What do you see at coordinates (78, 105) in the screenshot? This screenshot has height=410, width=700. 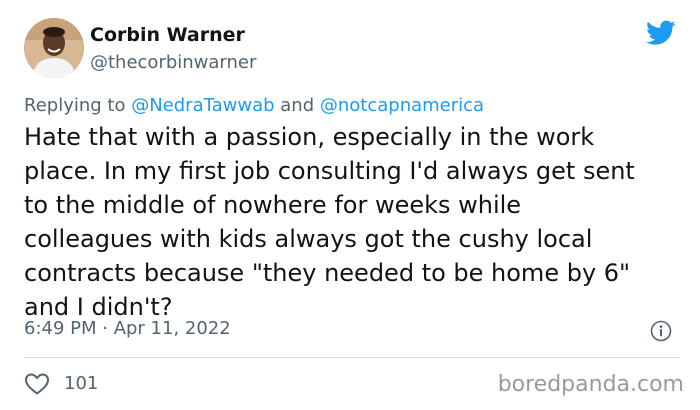 I see `reply-prefix: Replying to` at bounding box center [78, 105].